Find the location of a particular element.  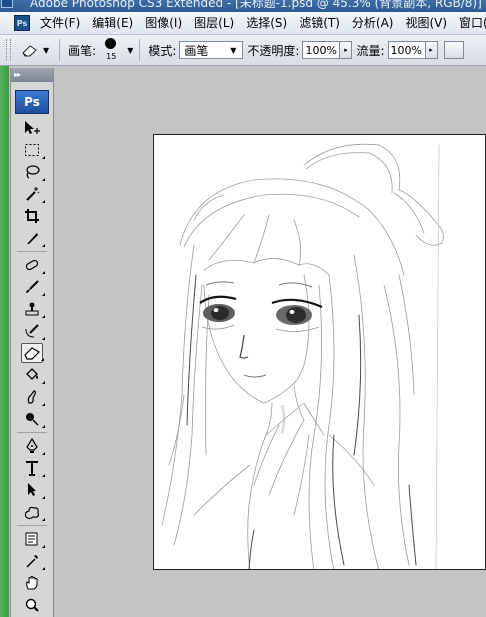

move-tool is located at coordinates (32, 128).